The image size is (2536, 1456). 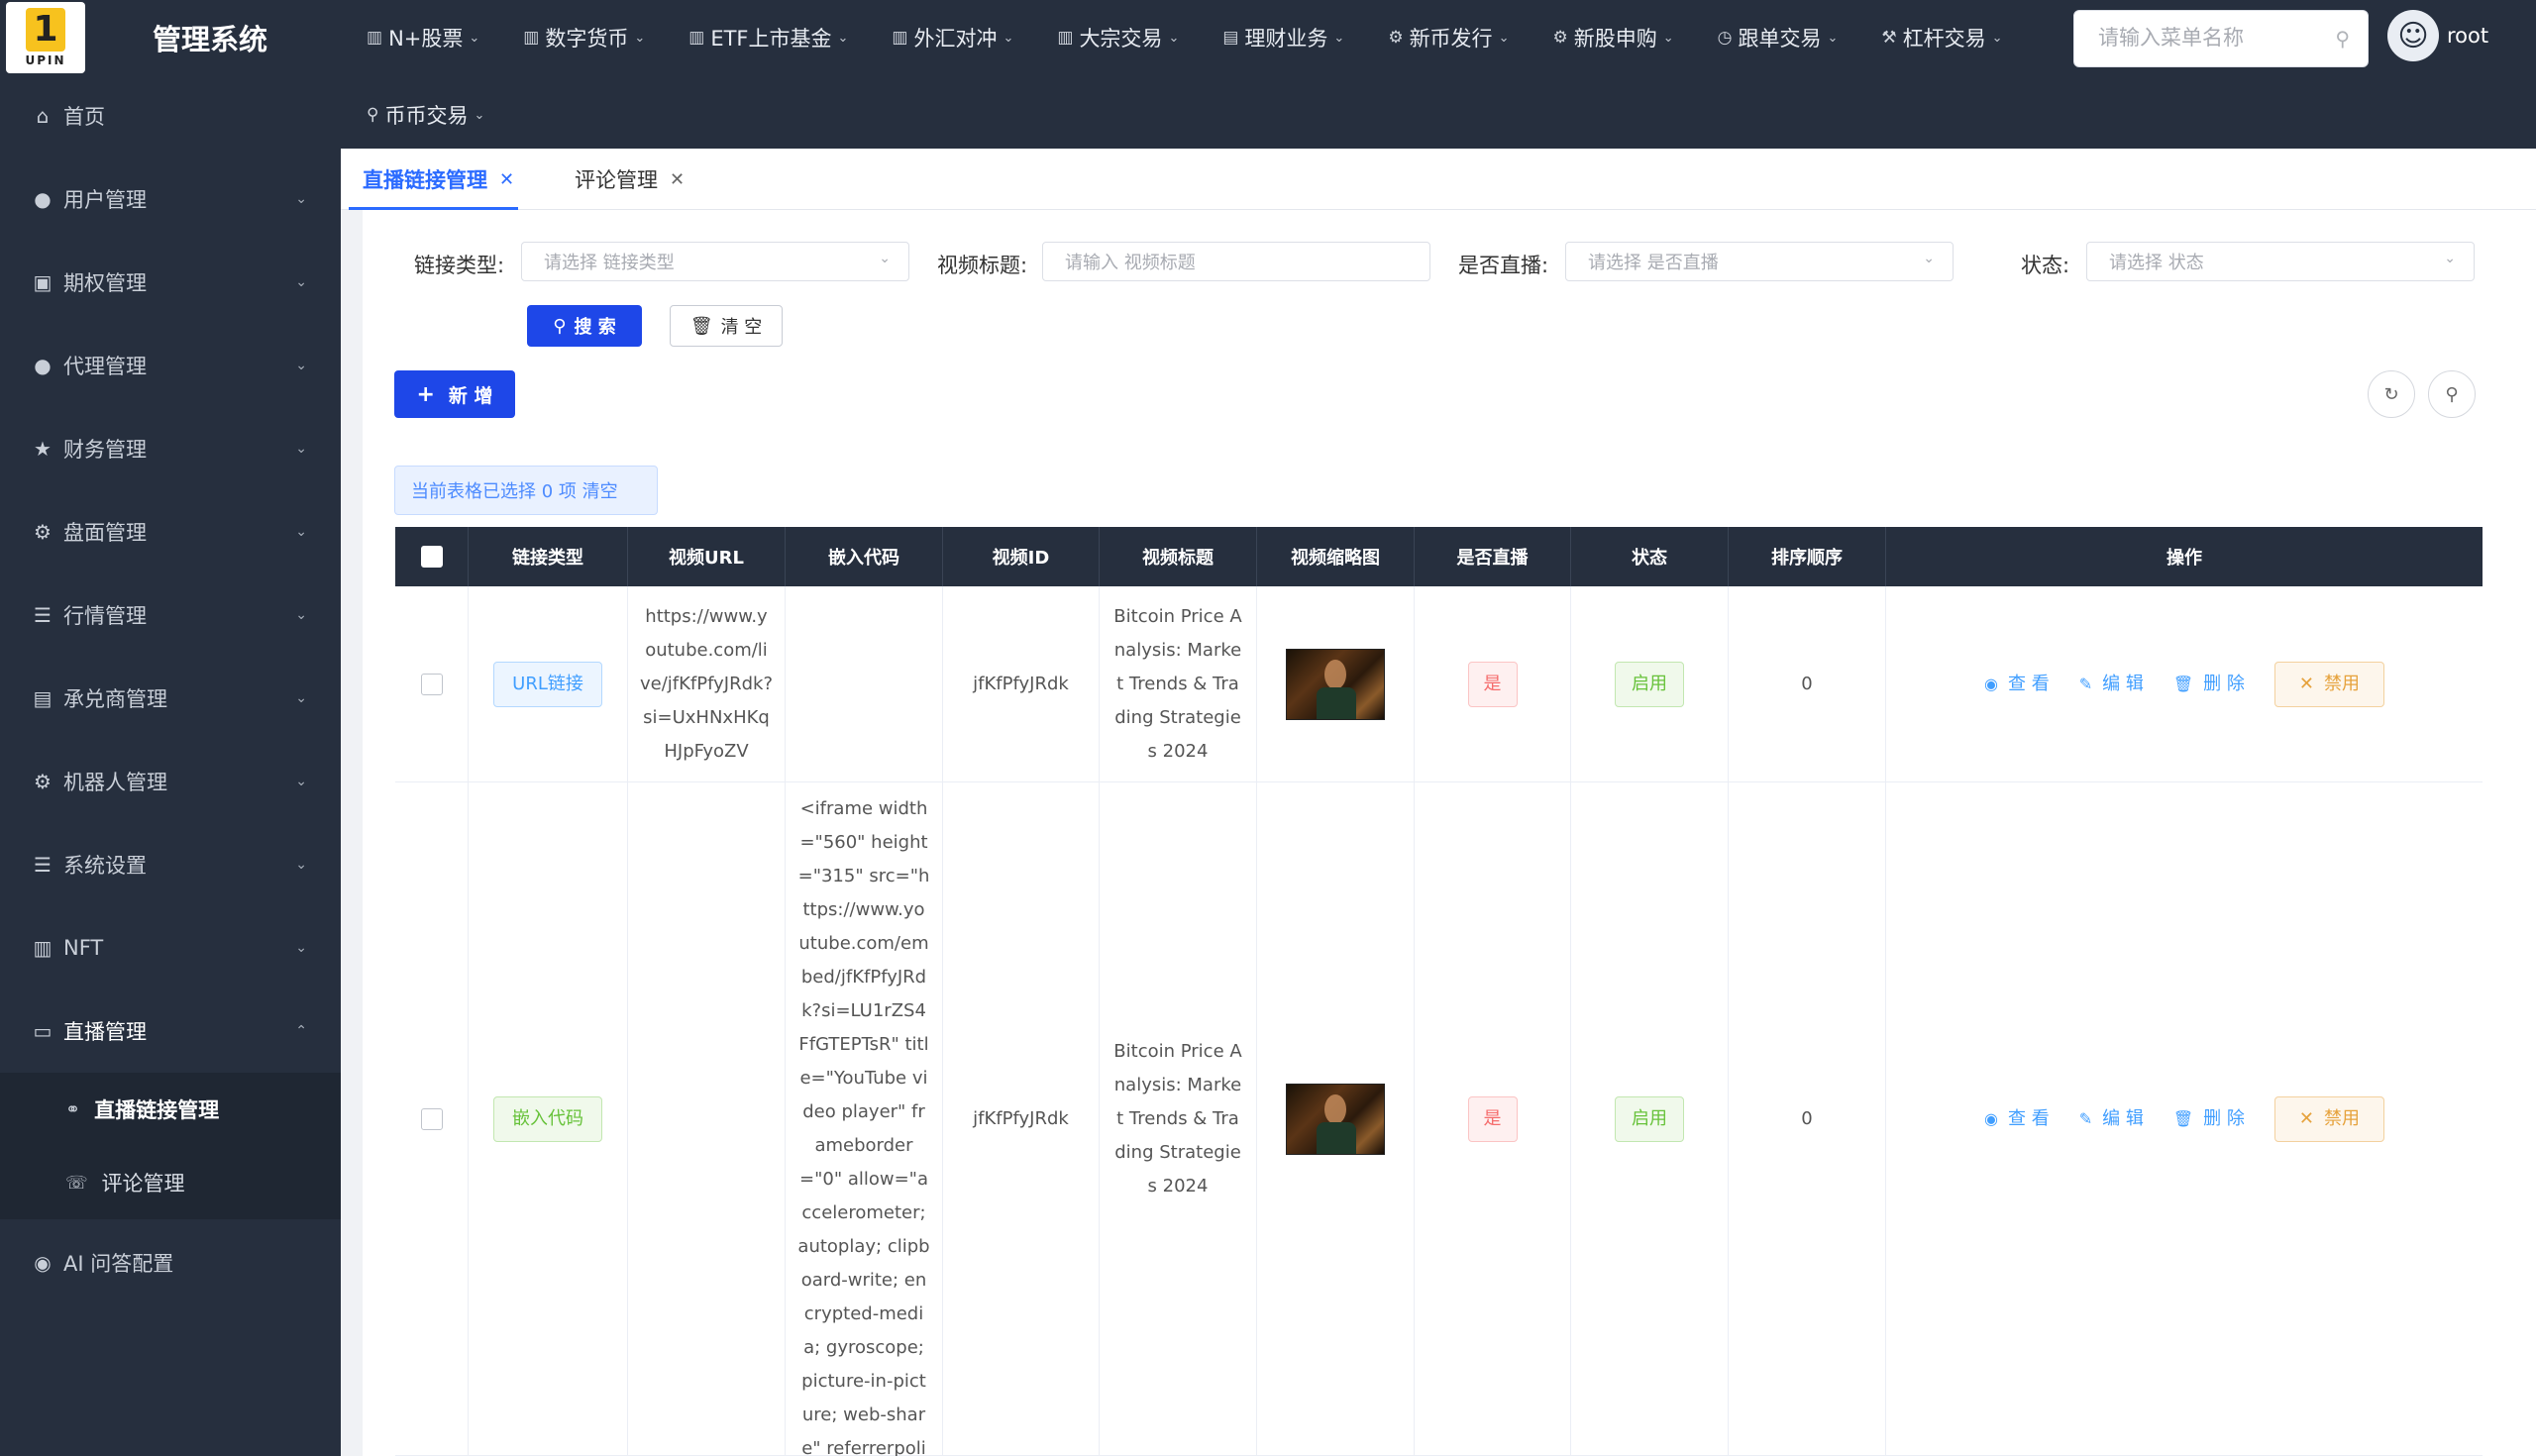 What do you see at coordinates (1759, 261) in the screenshot?
I see `filter-is-live-select: 请选择 是否直播 ⌄` at bounding box center [1759, 261].